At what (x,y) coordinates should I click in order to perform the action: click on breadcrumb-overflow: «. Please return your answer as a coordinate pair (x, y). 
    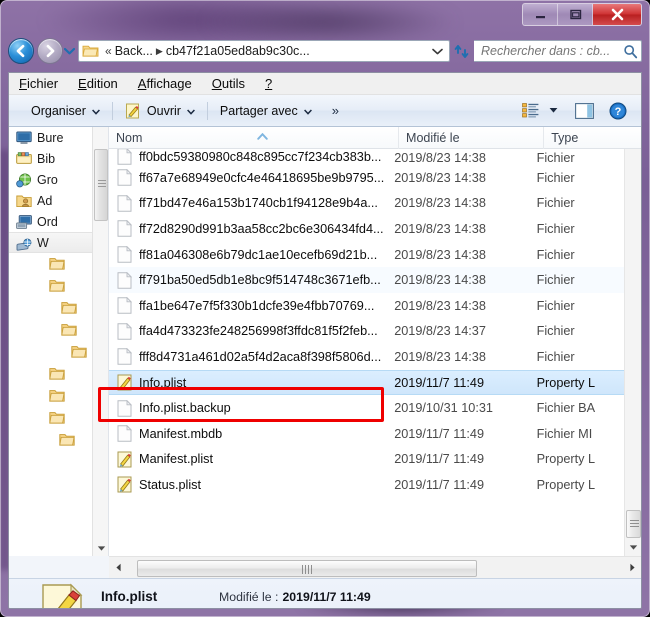
    Looking at the image, I should click on (108, 51).